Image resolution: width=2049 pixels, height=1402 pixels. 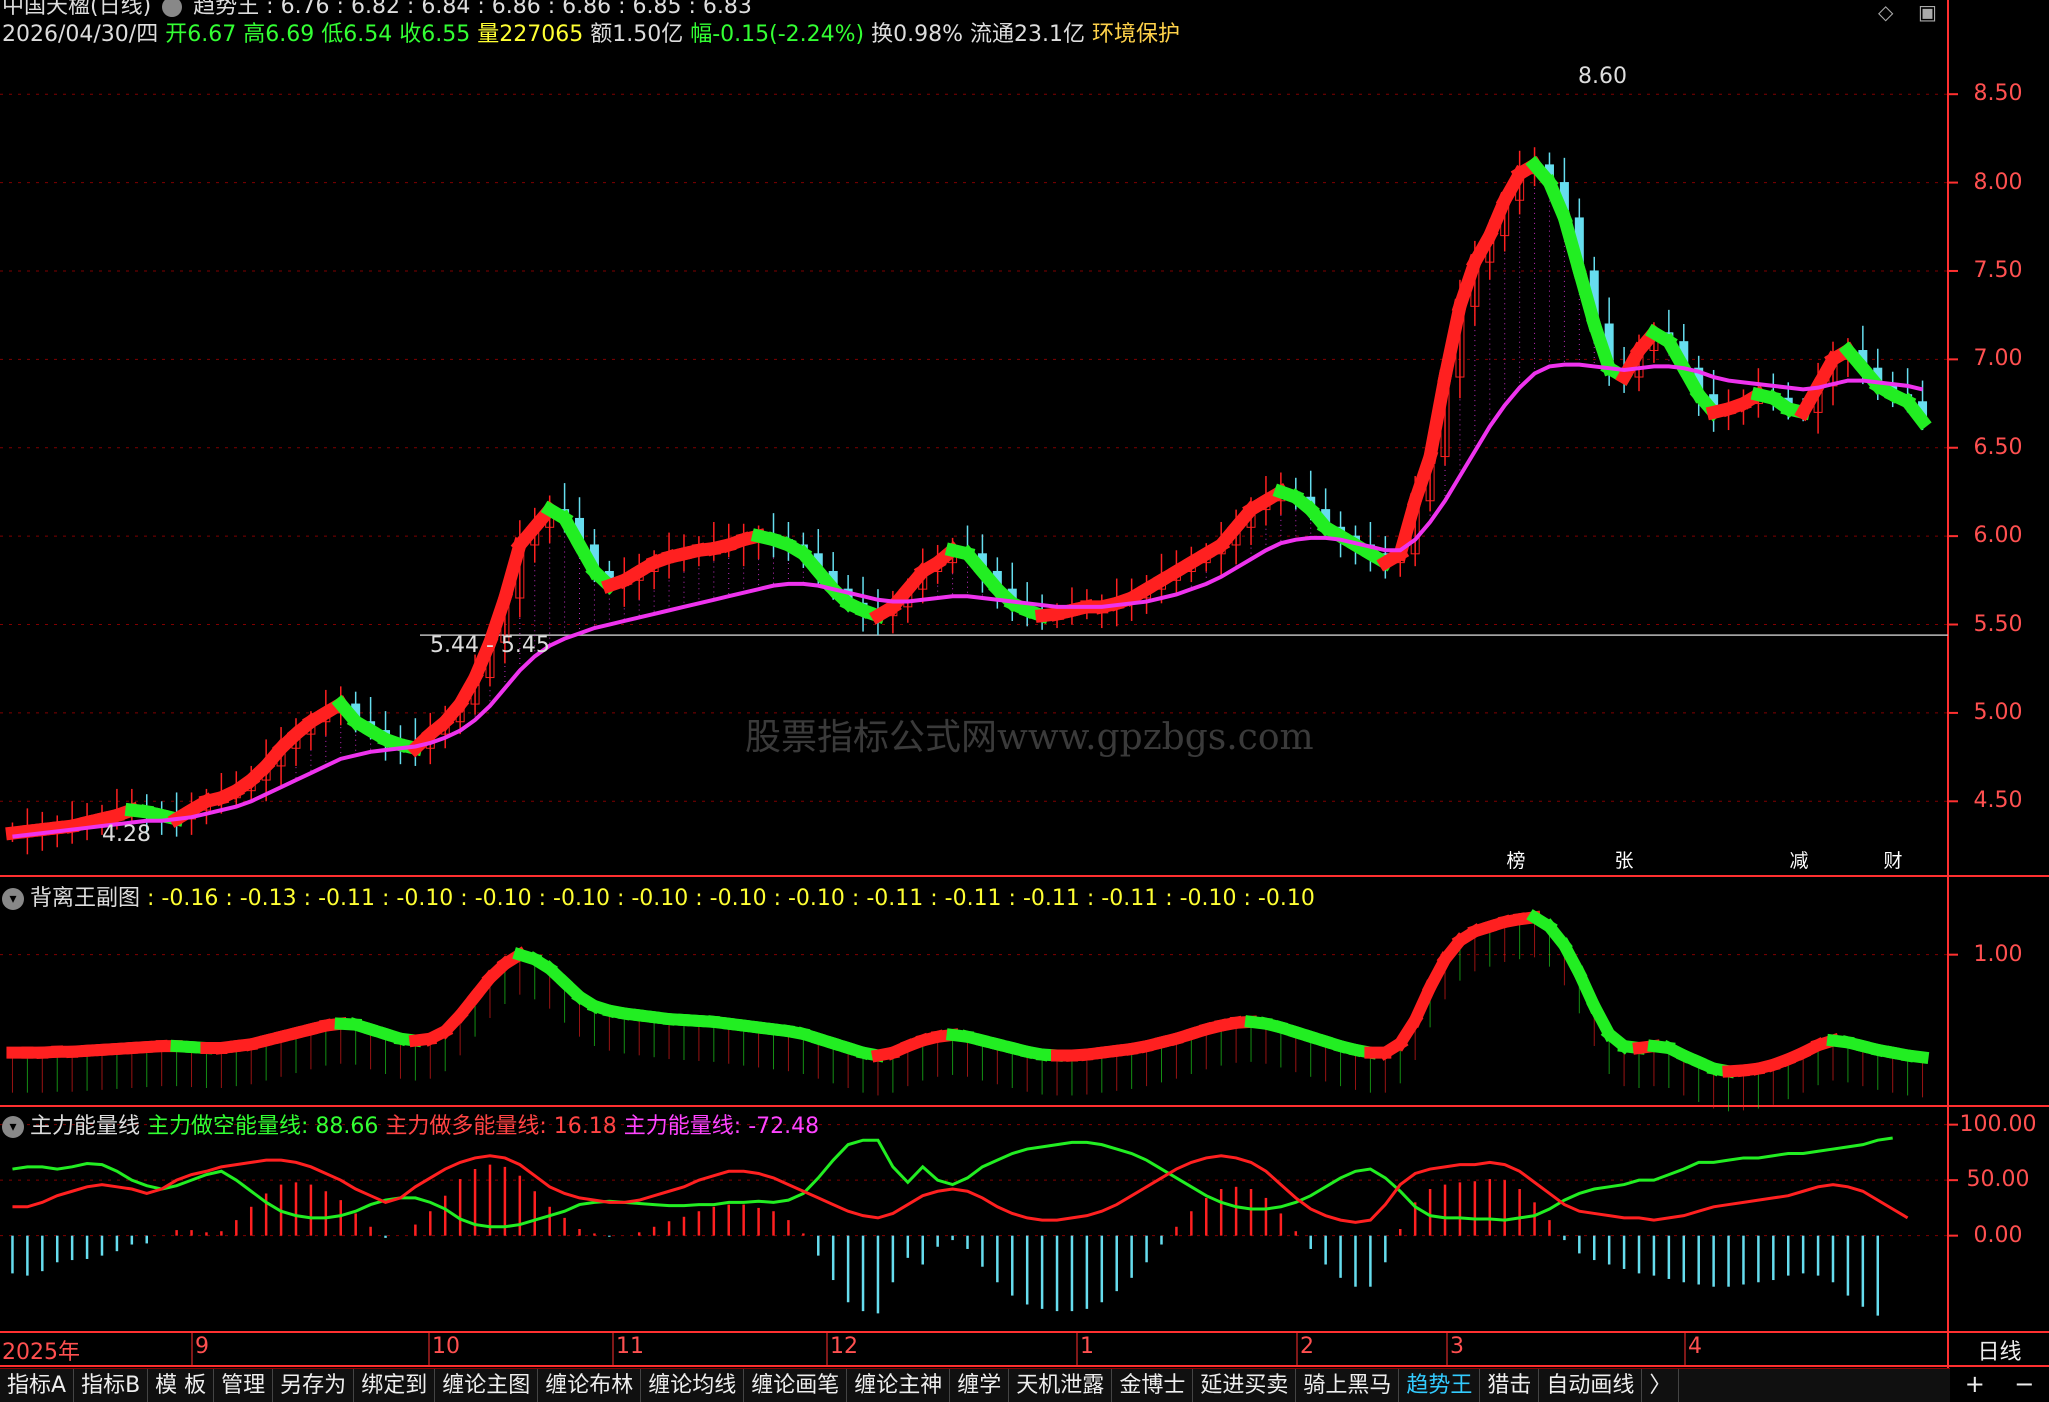 I want to click on tab-9: 缠论画笔, so click(x=795, y=1385).